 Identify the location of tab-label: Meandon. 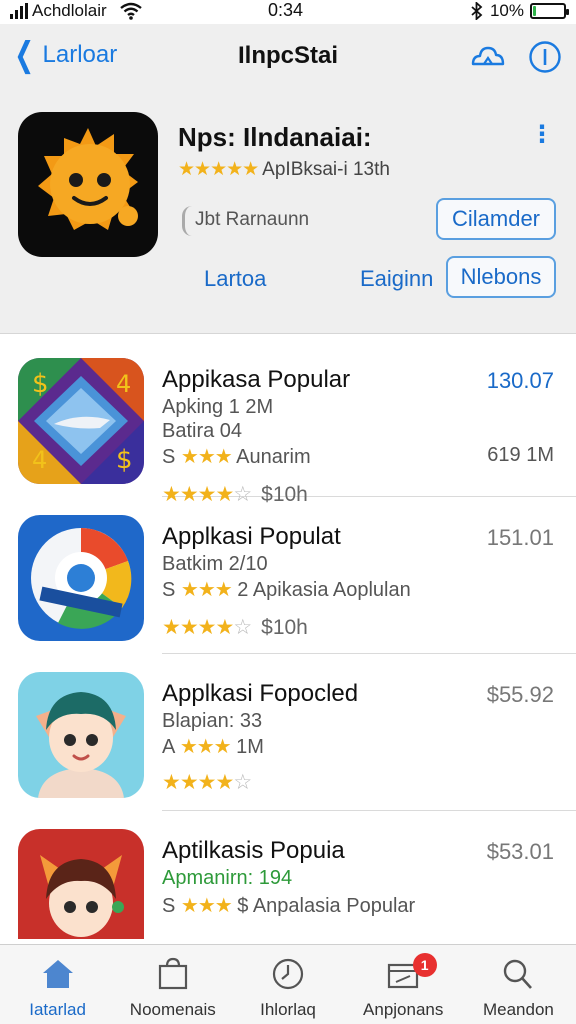
(518, 1009).